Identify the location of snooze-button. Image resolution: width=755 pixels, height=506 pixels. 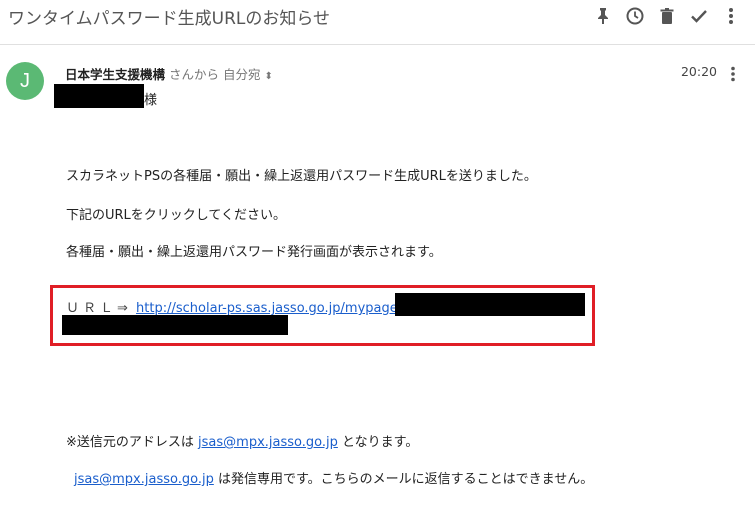
(635, 16).